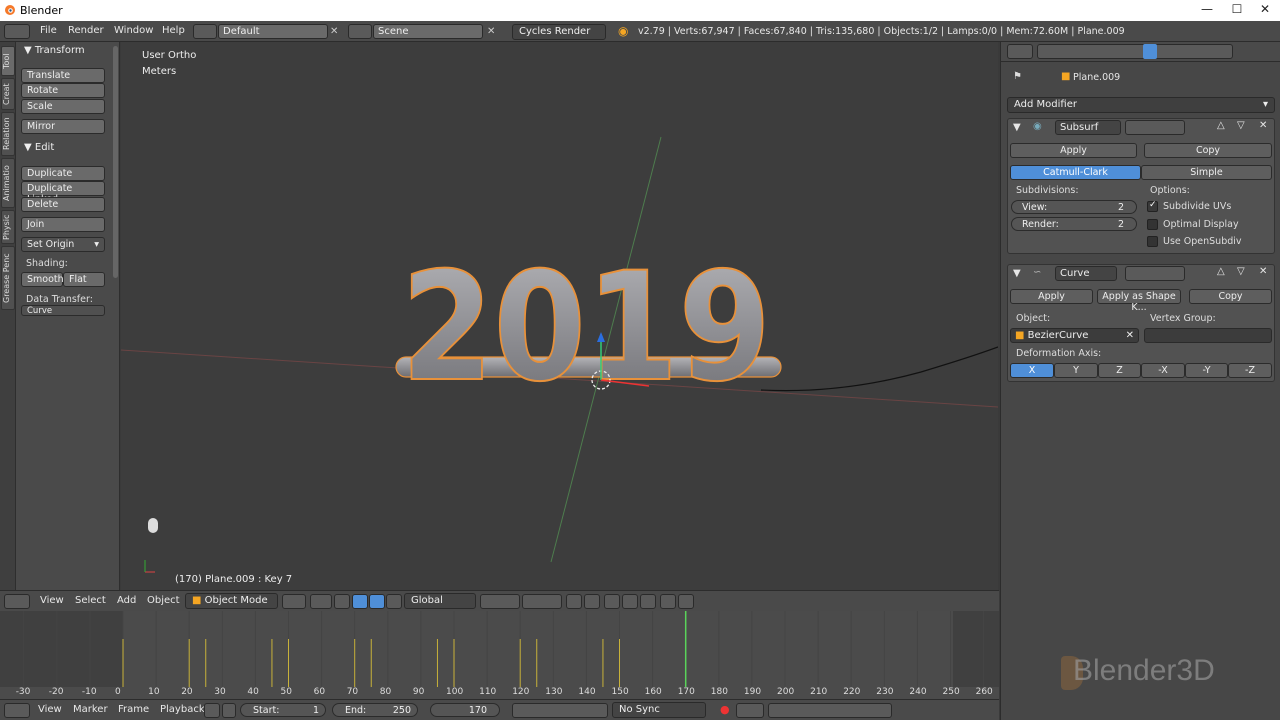 This screenshot has width=1280, height=720. What do you see at coordinates (48, 30) in the screenshot?
I see `menu-file: File` at bounding box center [48, 30].